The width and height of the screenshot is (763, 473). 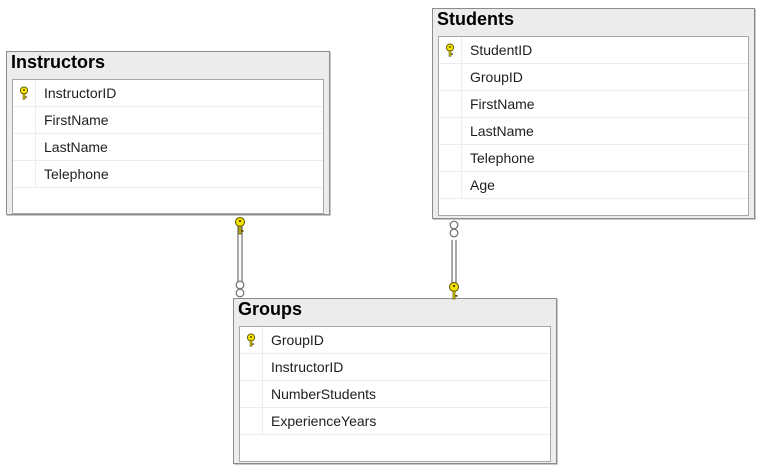 I want to click on relationship-groups-students, so click(x=454, y=260).